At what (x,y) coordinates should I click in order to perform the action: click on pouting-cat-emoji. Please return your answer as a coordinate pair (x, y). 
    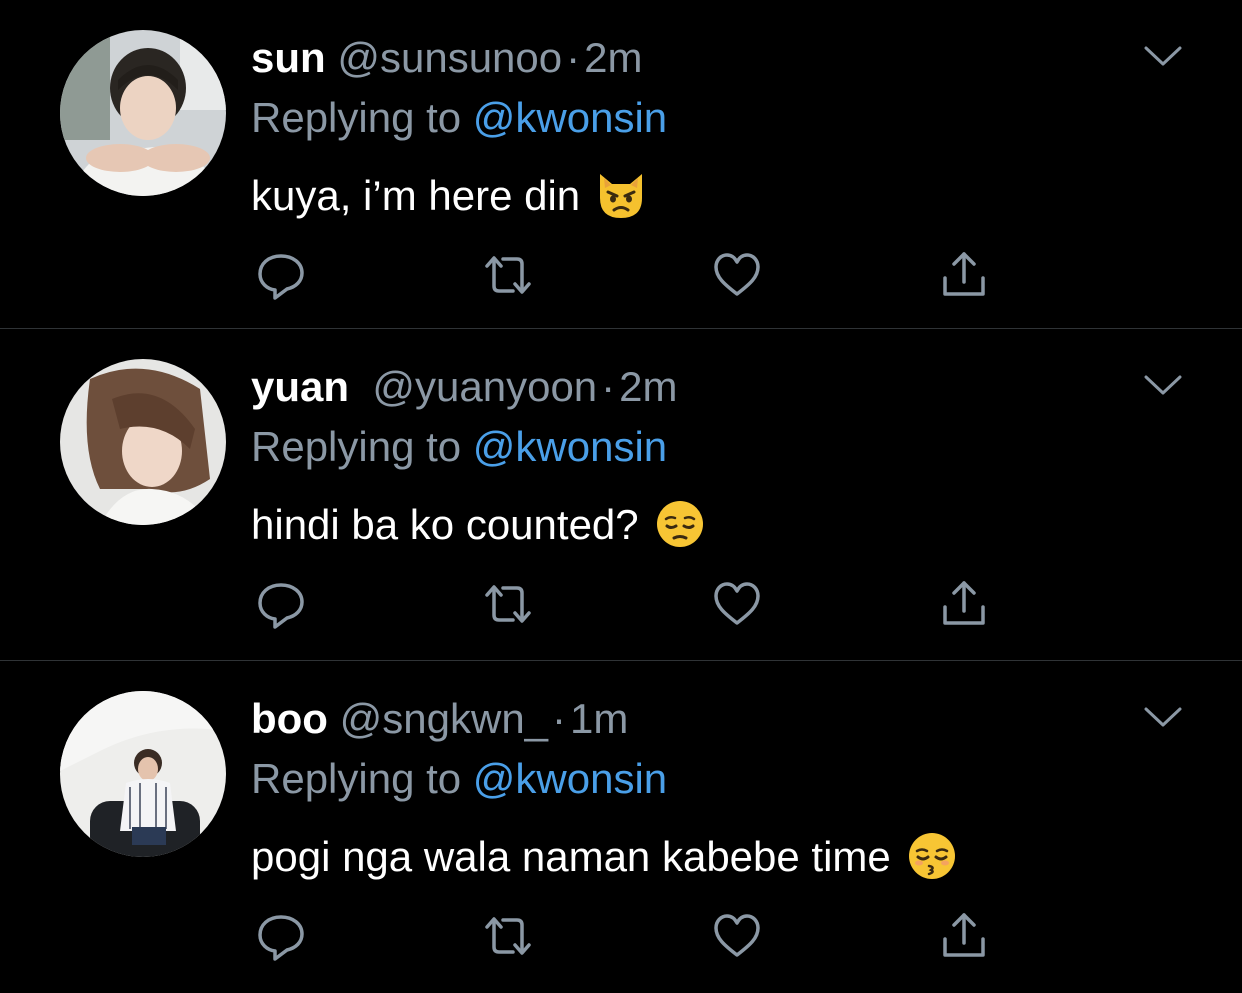
    Looking at the image, I should click on (621, 196).